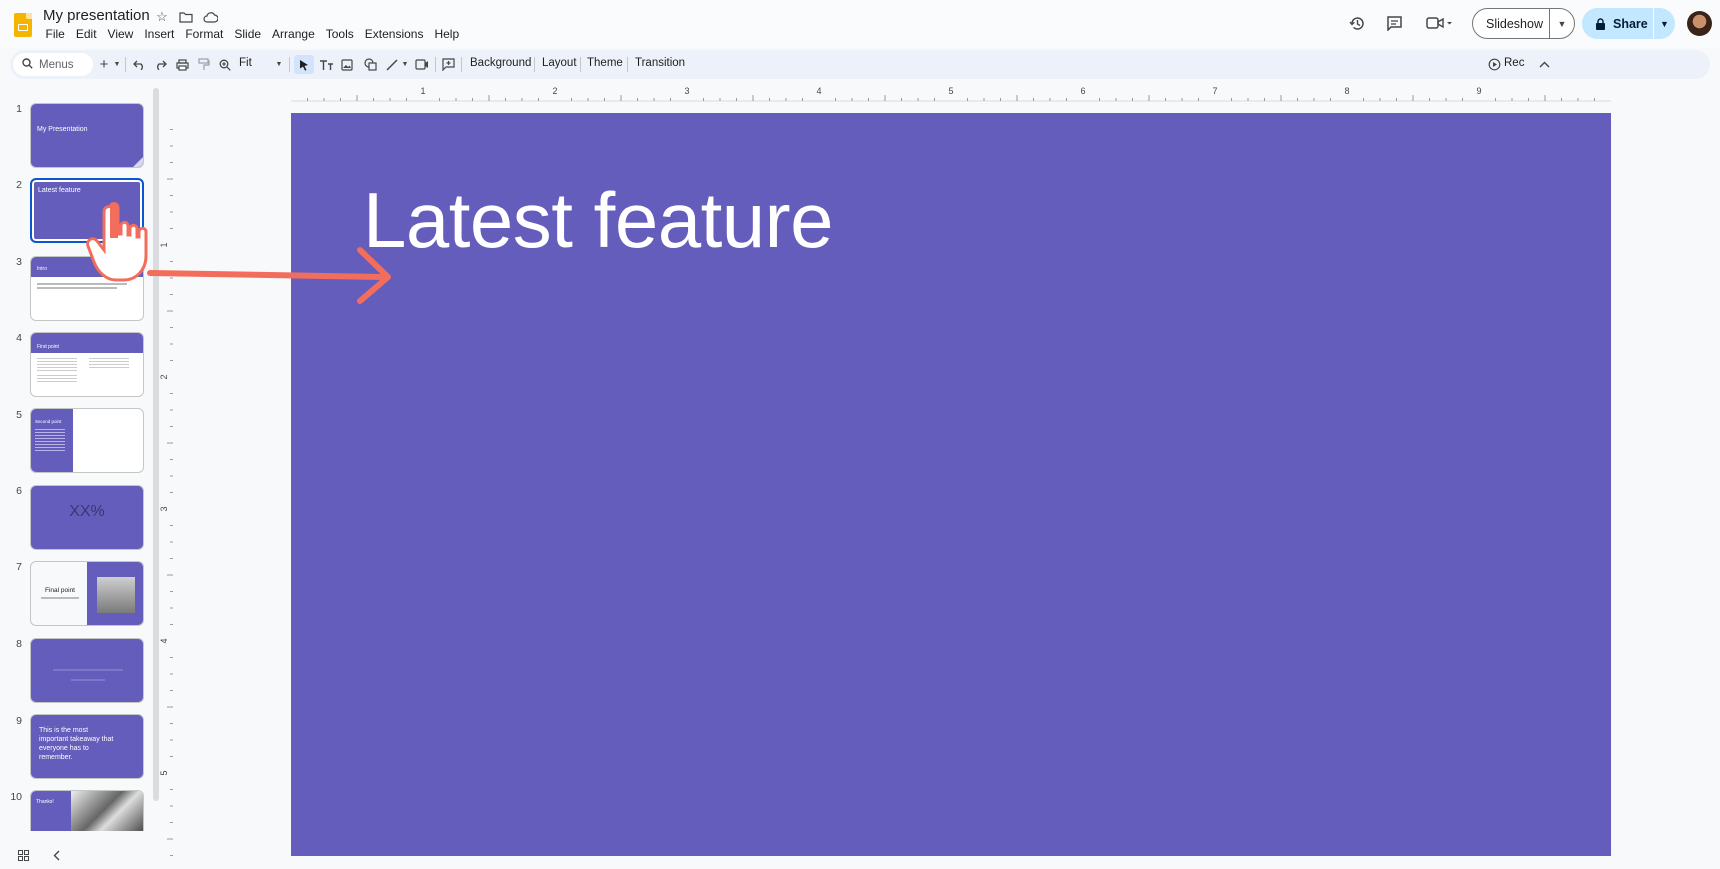 The width and height of the screenshot is (1720, 869). Describe the element at coordinates (19, 338) in the screenshot. I see `slide-number: 4` at that location.